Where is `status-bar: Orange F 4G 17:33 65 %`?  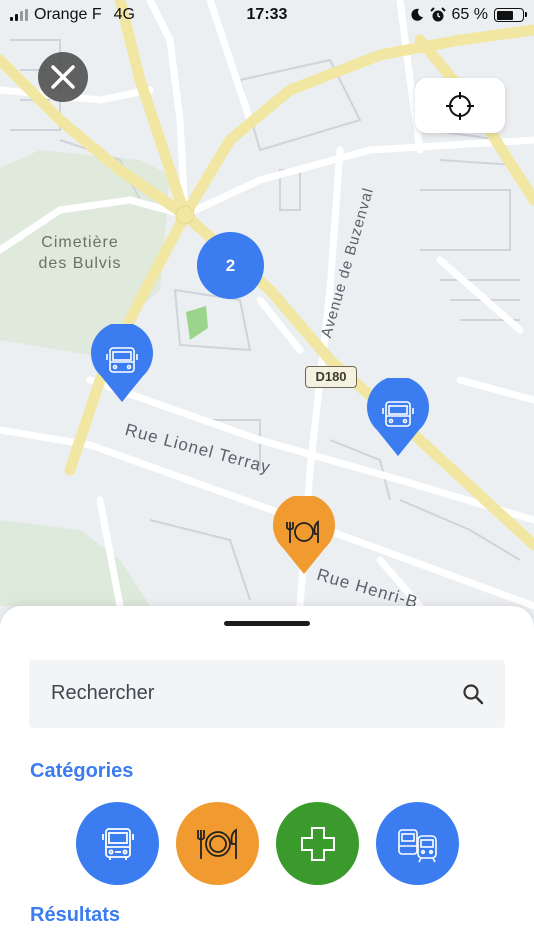
status-bar: Orange F 4G 17:33 65 % is located at coordinates (267, 16).